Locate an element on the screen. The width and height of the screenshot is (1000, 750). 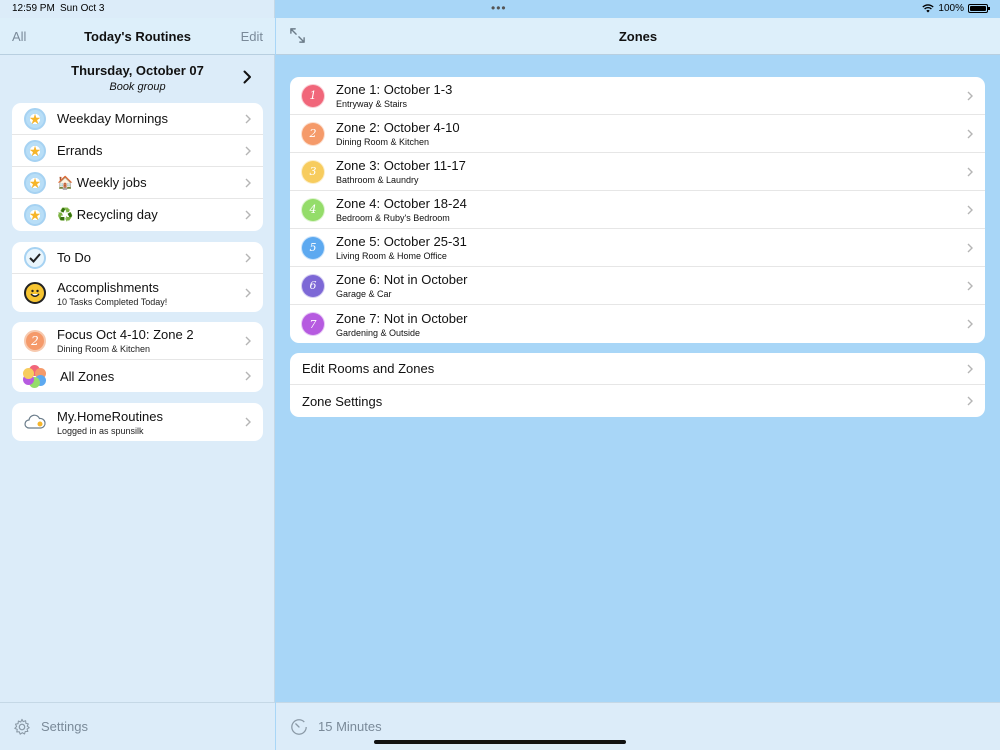
zone-rooms: Dining Room & Kitchen is located at coordinates (383, 142).